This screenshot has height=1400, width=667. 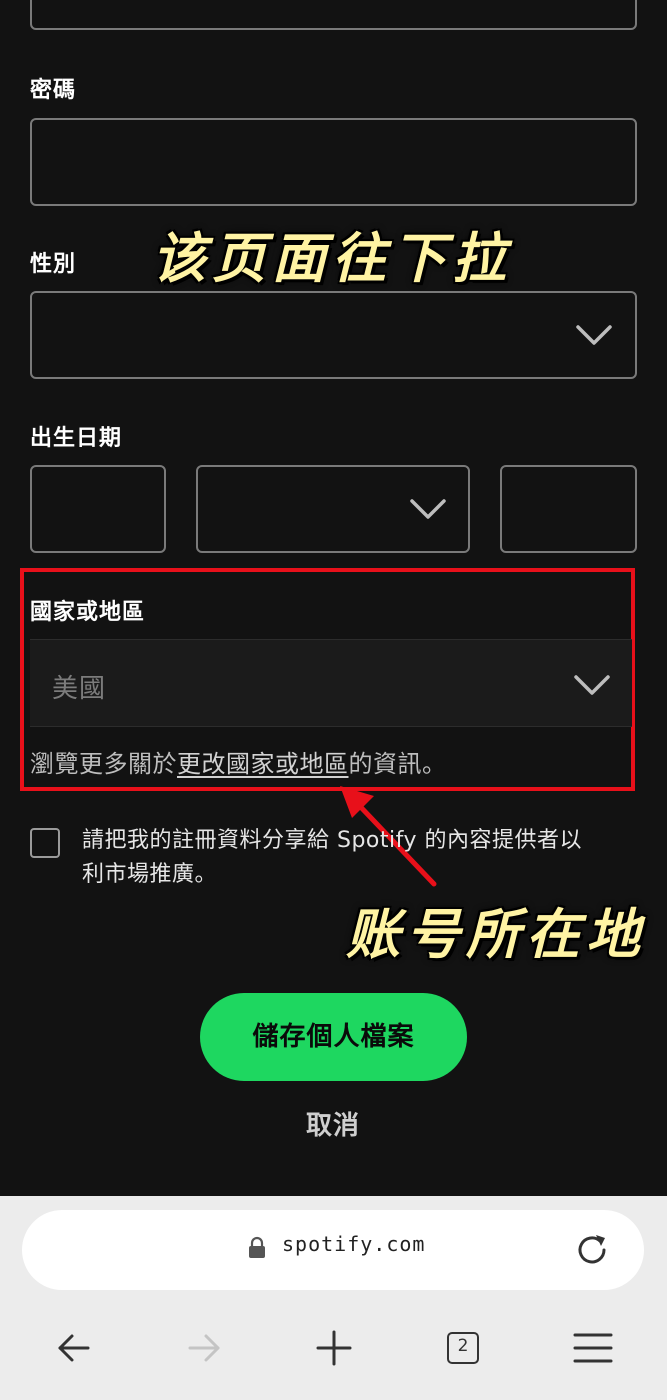 What do you see at coordinates (331, 683) in the screenshot?
I see `country-select: 美國` at bounding box center [331, 683].